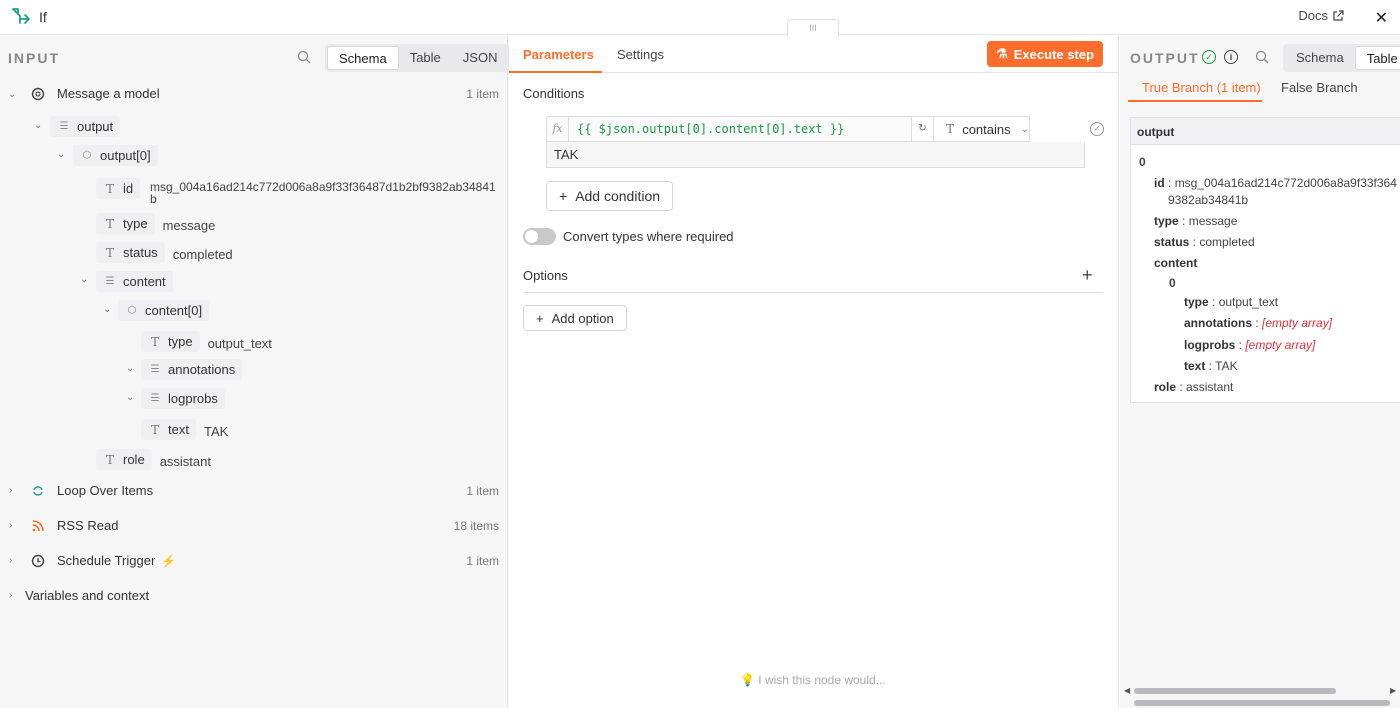  What do you see at coordinates (815, 155) in the screenshot?
I see `condition-right-input: TAK` at bounding box center [815, 155].